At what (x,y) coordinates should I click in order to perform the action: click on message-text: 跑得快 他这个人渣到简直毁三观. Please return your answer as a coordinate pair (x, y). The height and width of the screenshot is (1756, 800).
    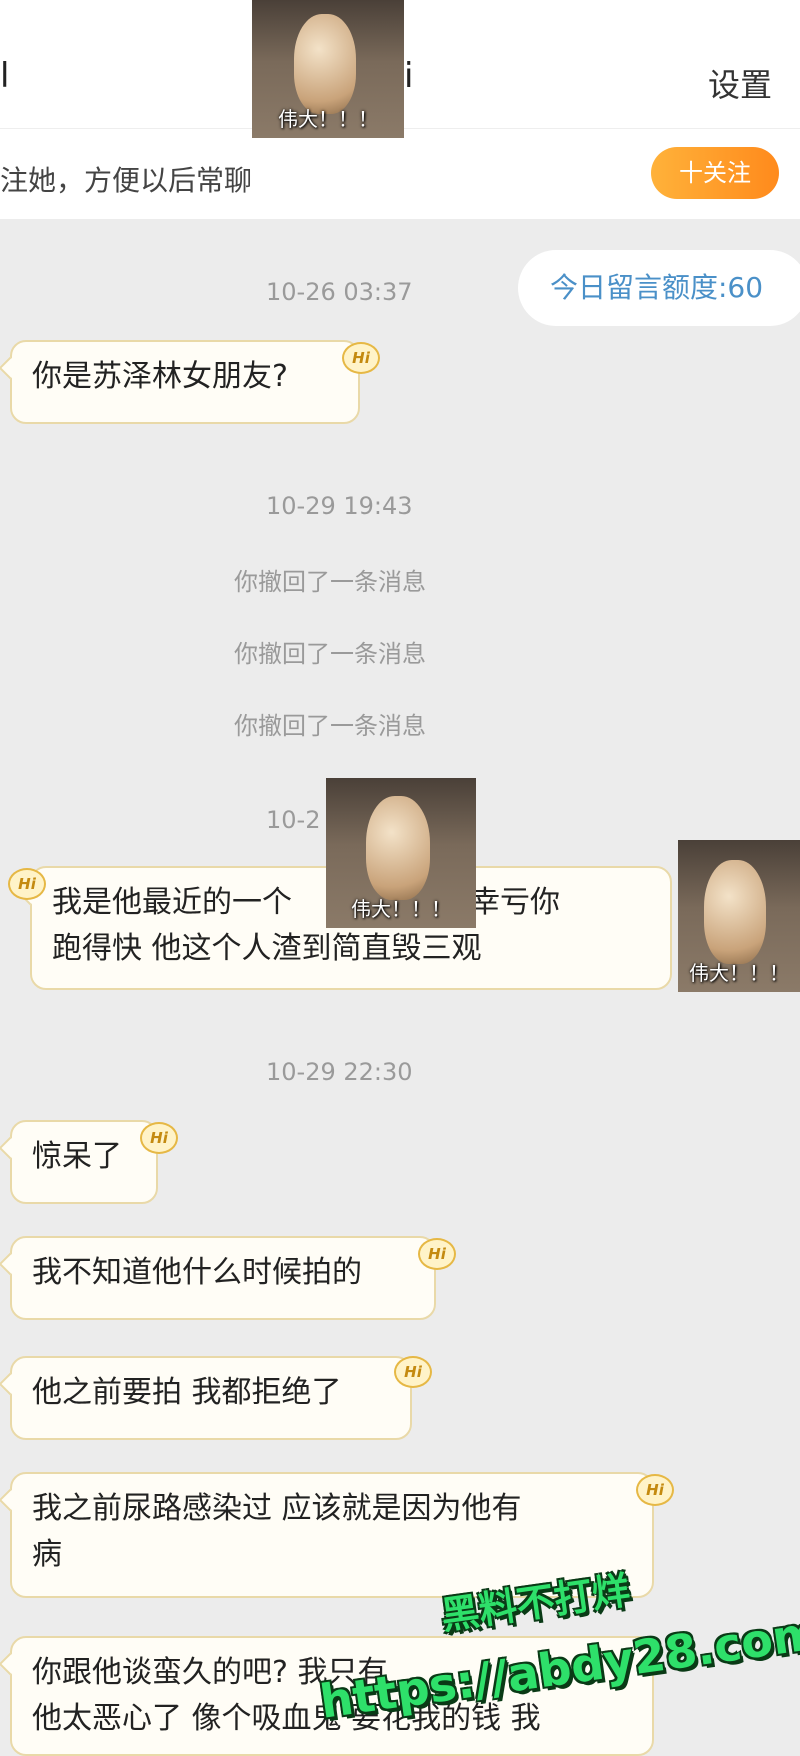
    Looking at the image, I should click on (267, 948).